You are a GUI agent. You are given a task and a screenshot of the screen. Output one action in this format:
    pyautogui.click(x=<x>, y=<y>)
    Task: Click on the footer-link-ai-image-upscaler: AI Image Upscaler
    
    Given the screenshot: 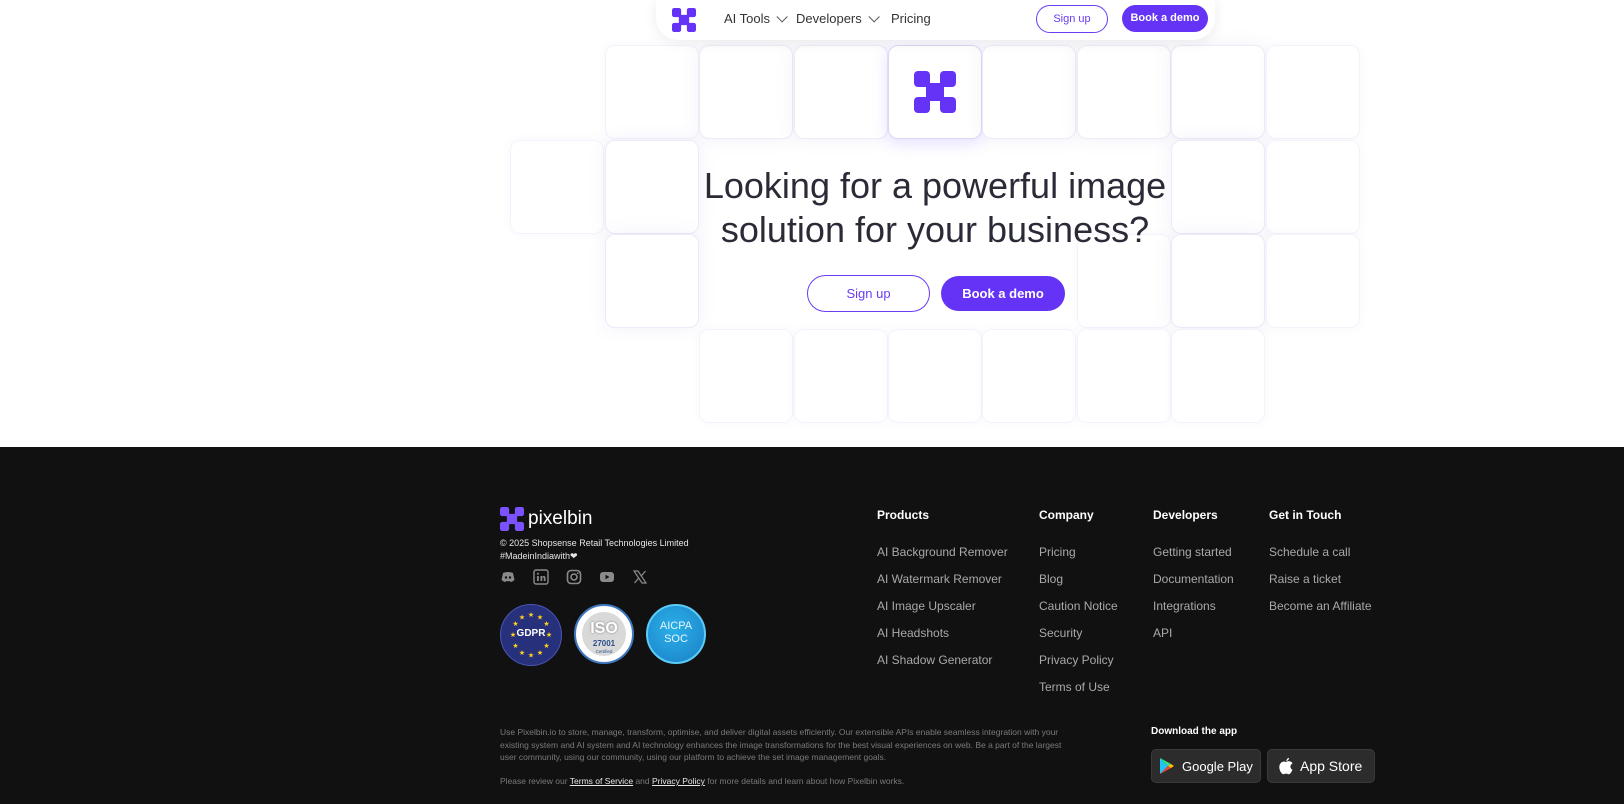 What is the action you would take?
    pyautogui.click(x=926, y=606)
    